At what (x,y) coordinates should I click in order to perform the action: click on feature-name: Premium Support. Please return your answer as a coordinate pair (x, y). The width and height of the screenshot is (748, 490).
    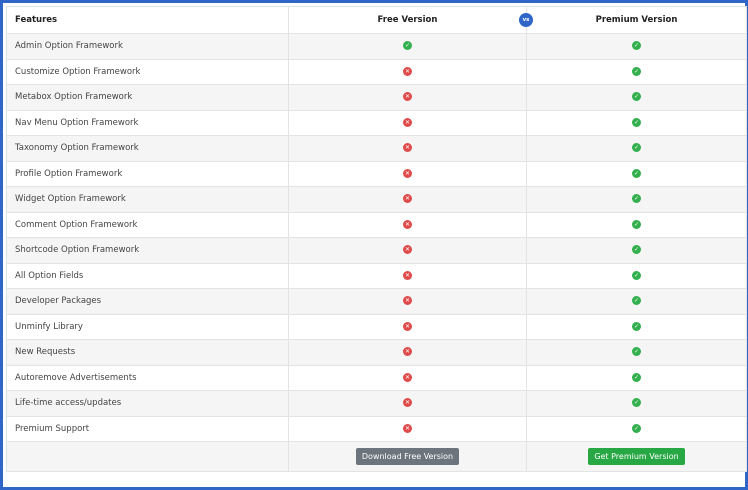
    Looking at the image, I should click on (147, 428).